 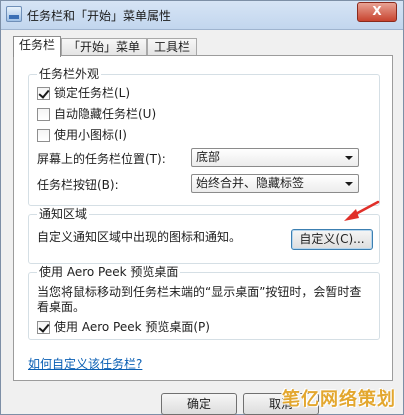 I want to click on tab-taskbar: 任务栏, so click(x=37, y=46).